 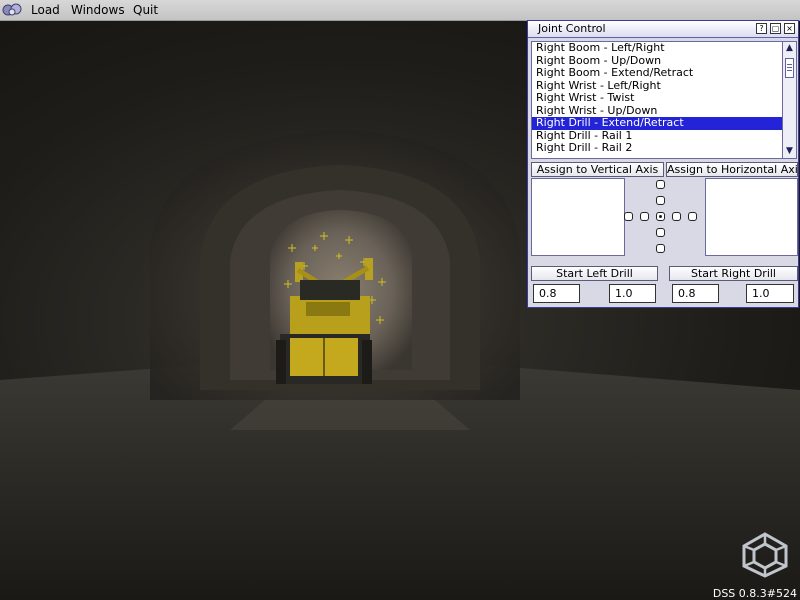 What do you see at coordinates (657, 148) in the screenshot?
I see `joint-item: Right Drill - Rail 2` at bounding box center [657, 148].